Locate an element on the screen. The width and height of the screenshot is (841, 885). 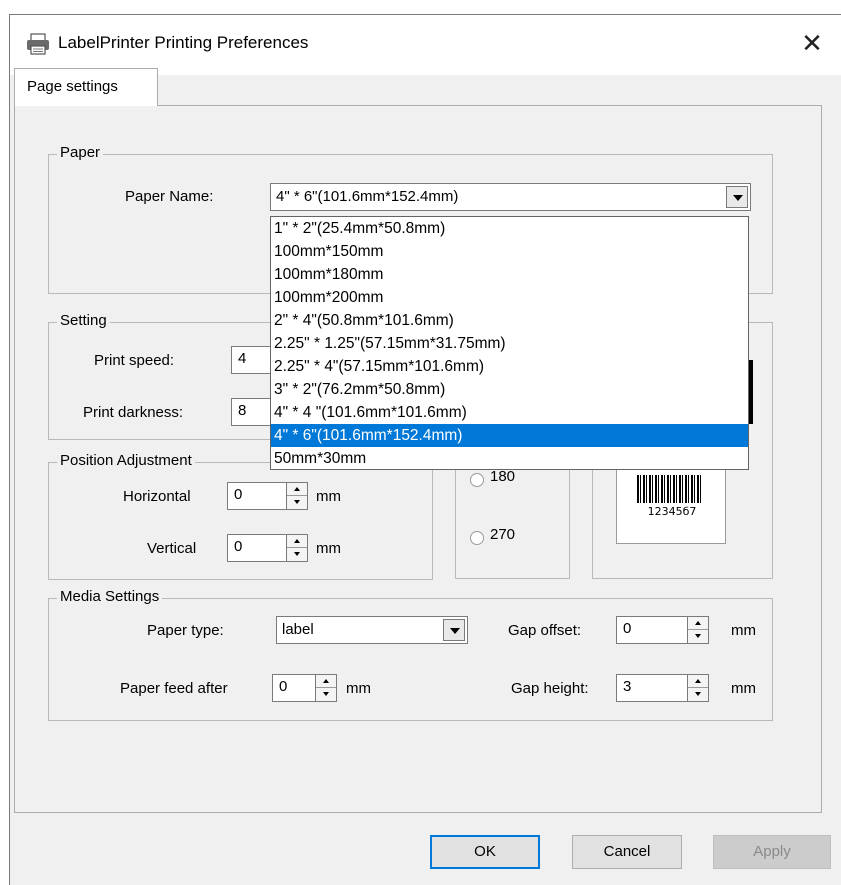
paper-name-select: 4" * 6"(101.6mm*152.4mm) is located at coordinates (510, 197).